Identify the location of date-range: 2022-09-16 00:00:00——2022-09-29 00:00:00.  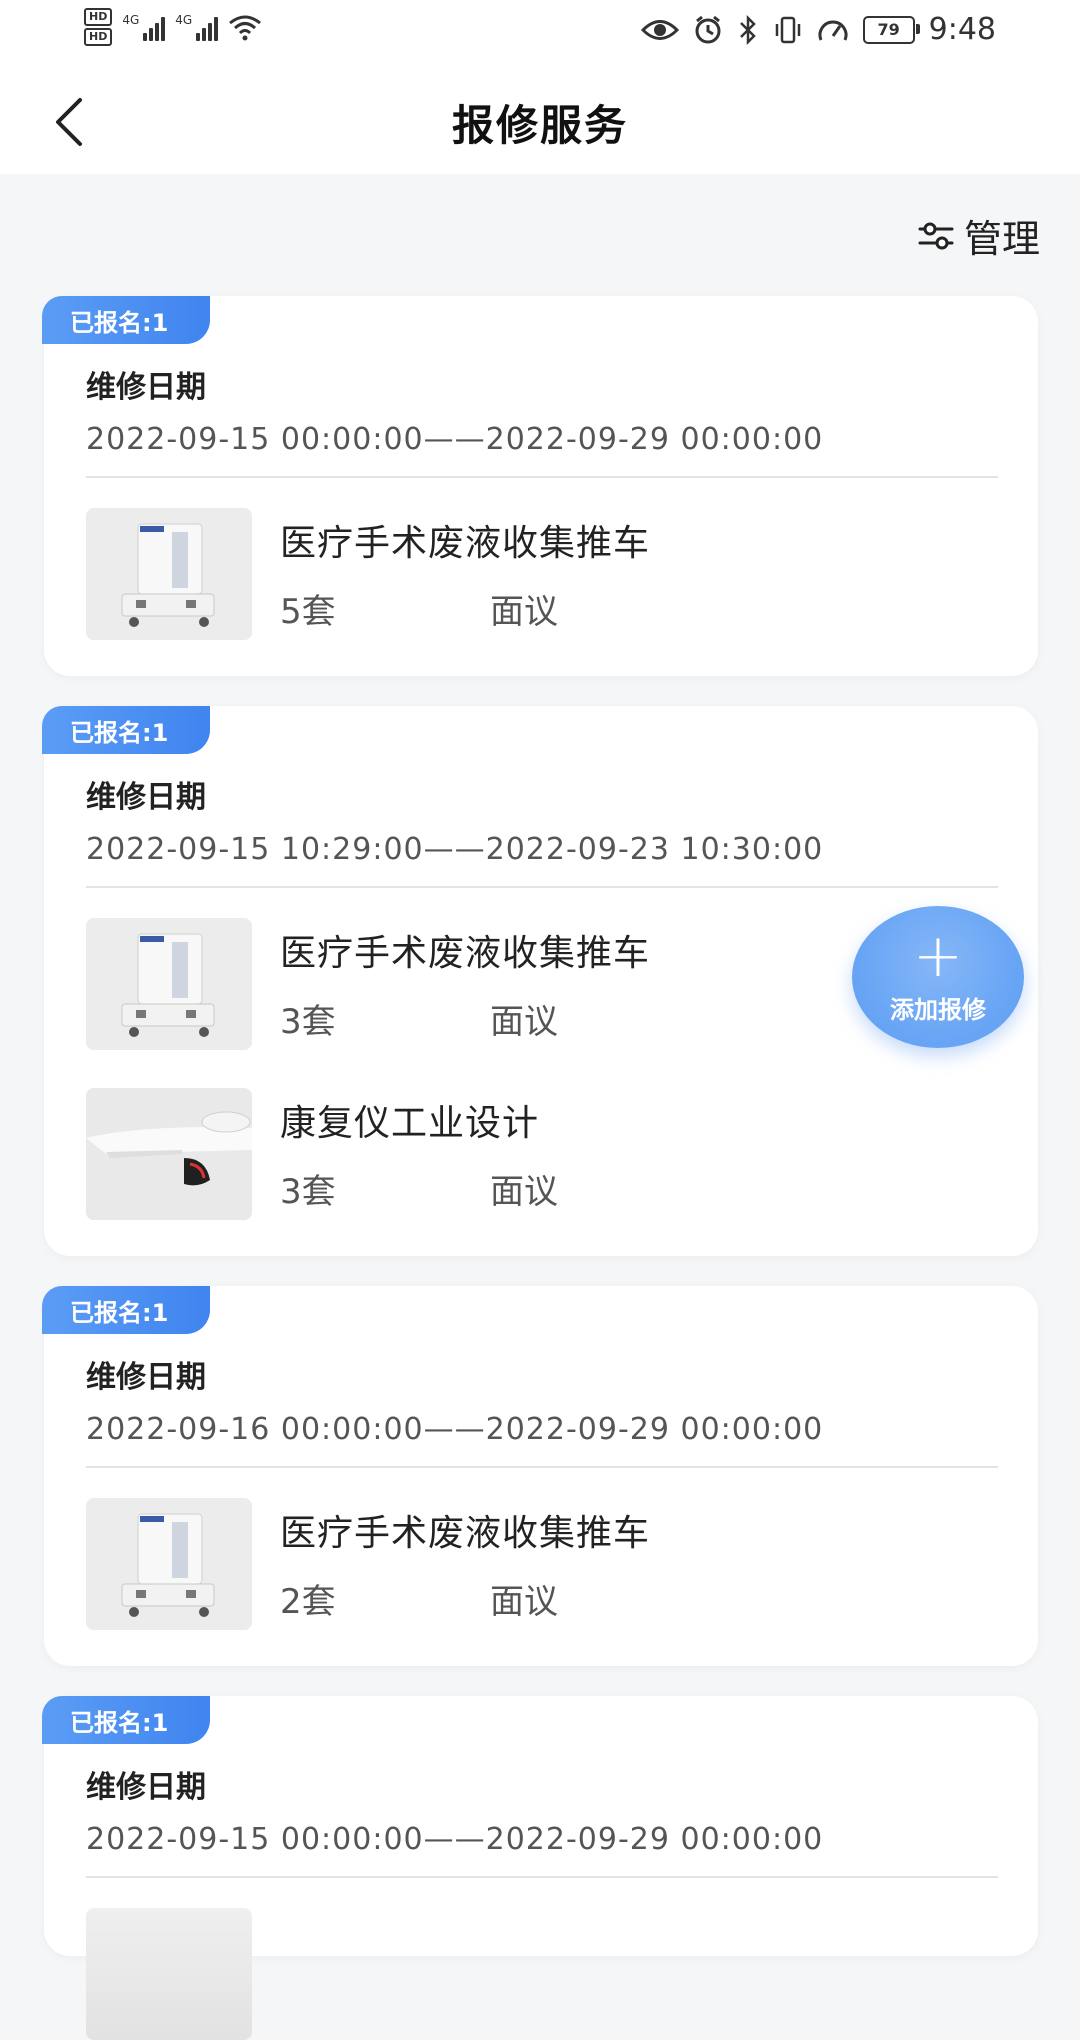
(455, 1429).